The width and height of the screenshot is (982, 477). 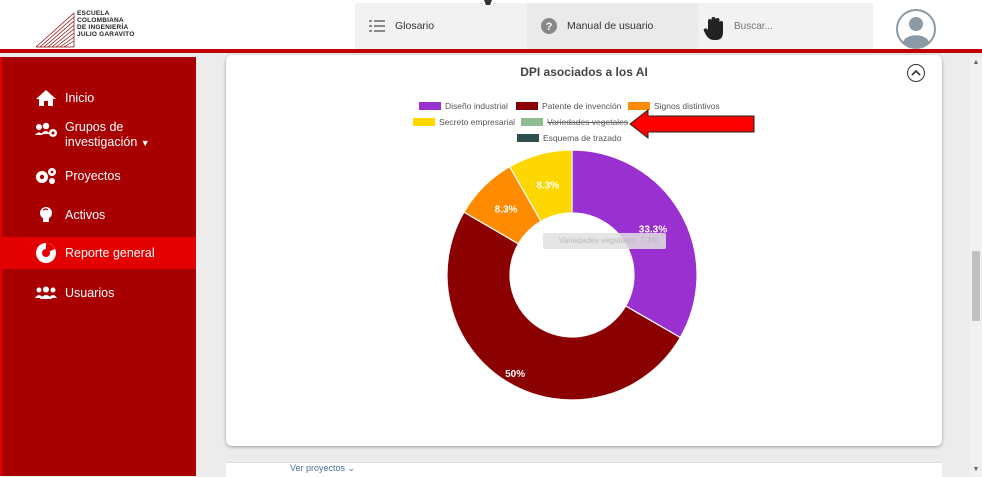 I want to click on home-icon, so click(x=46, y=98).